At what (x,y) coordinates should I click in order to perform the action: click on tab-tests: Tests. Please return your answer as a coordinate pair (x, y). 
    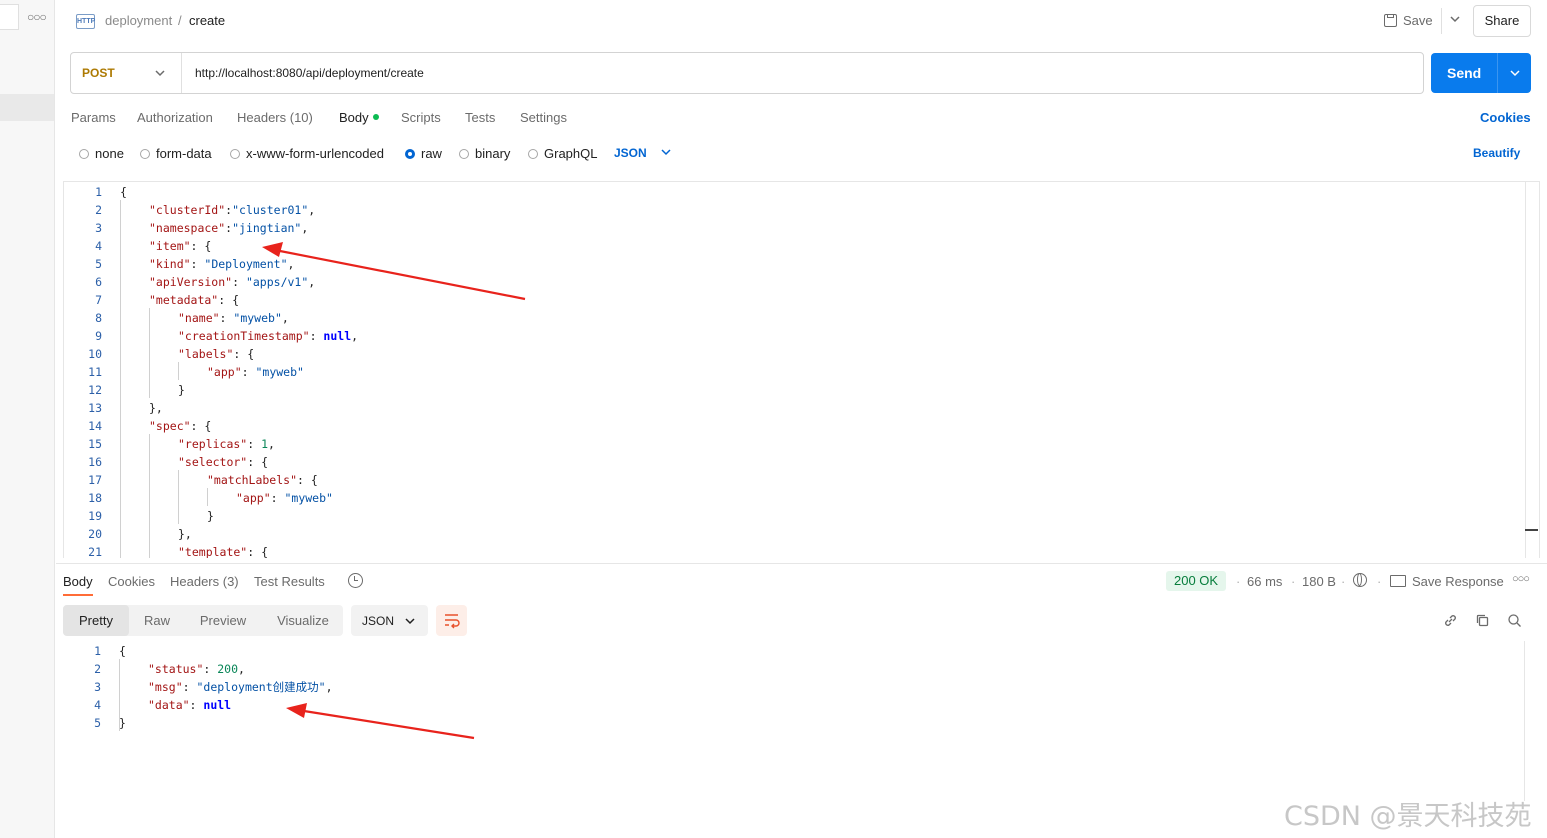
    Looking at the image, I should click on (480, 117).